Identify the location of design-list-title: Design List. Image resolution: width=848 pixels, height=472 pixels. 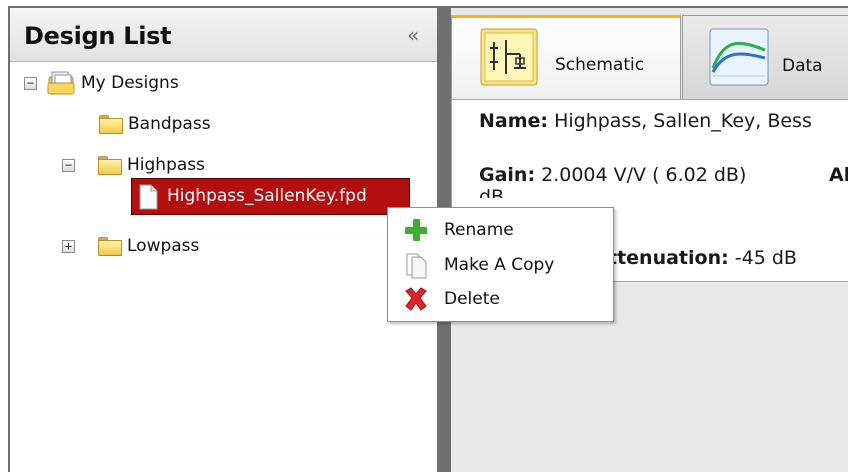
(98, 36).